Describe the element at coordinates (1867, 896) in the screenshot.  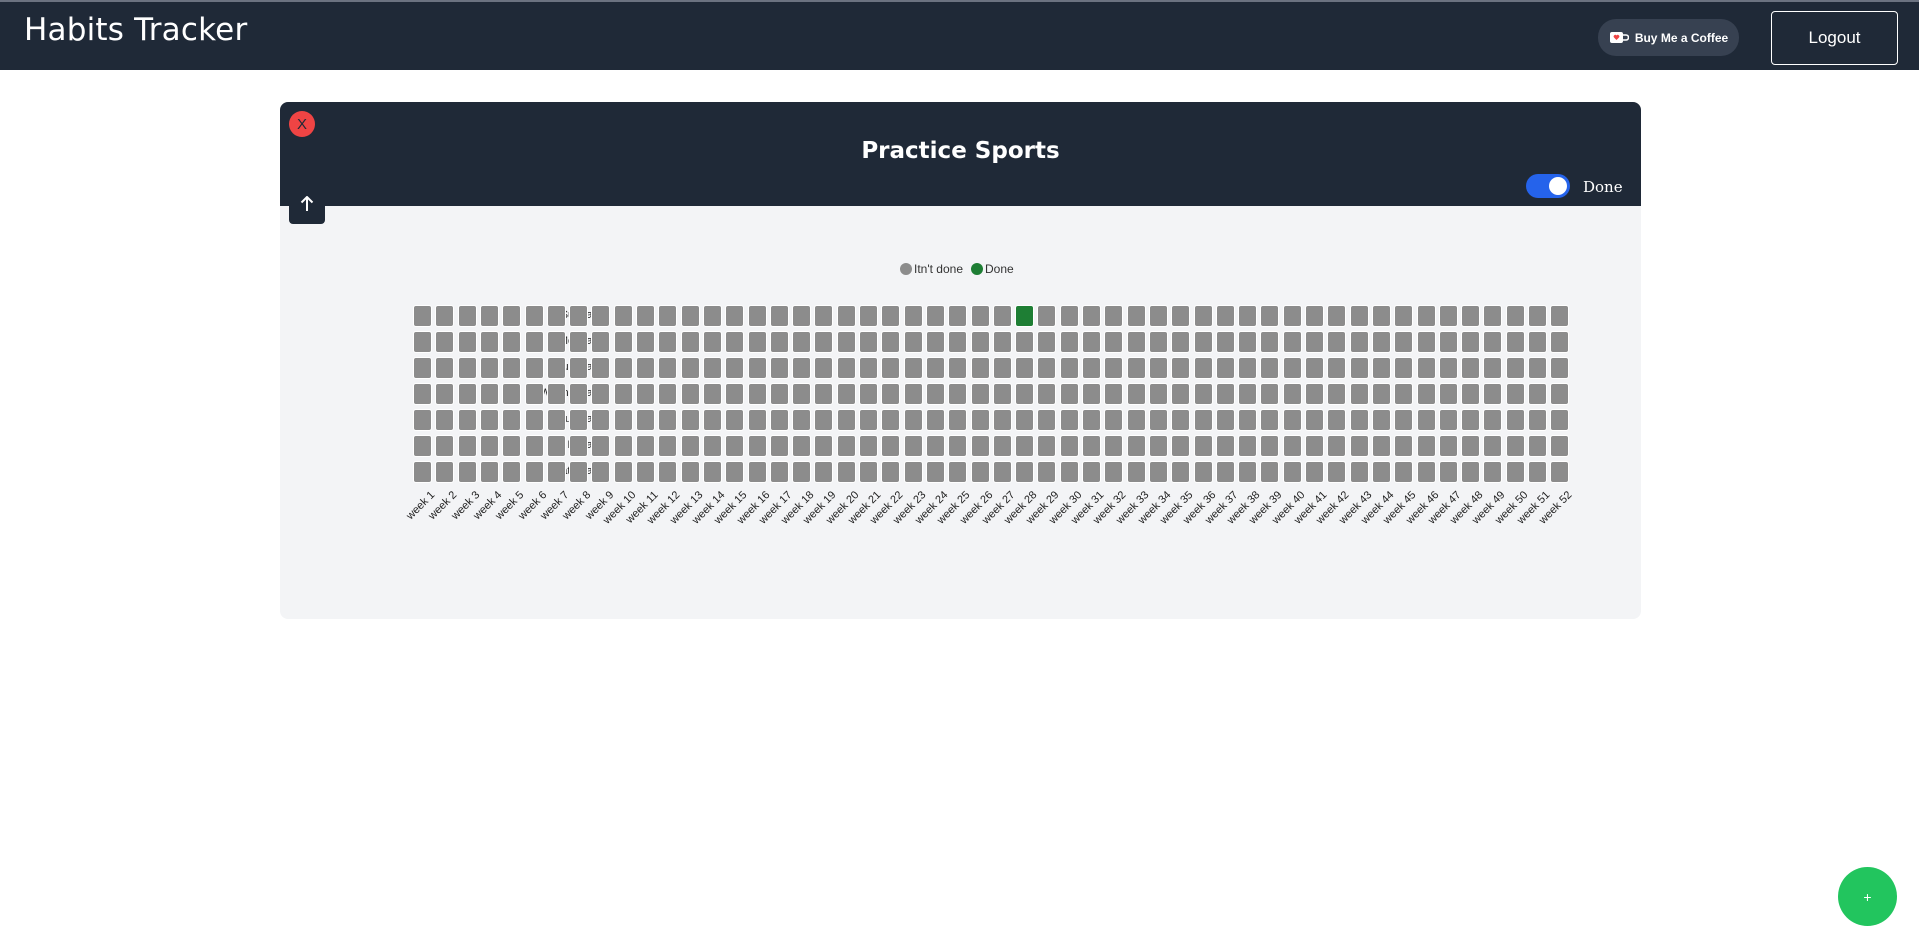
I see `add-habit-button: +` at that location.